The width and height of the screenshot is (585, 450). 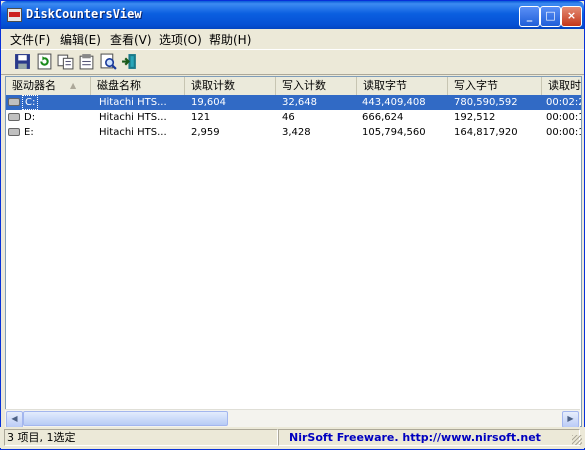 What do you see at coordinates (14, 419) in the screenshot?
I see `scroll-left-button: ◀` at bounding box center [14, 419].